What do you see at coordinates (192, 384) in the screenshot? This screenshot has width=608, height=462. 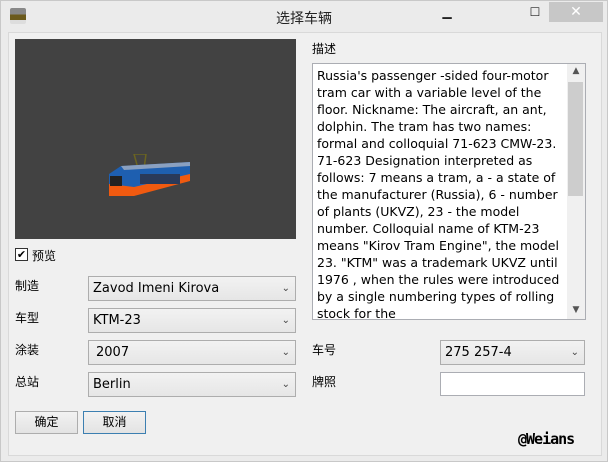 I see `depot-select: Berlin ⌄` at bounding box center [192, 384].